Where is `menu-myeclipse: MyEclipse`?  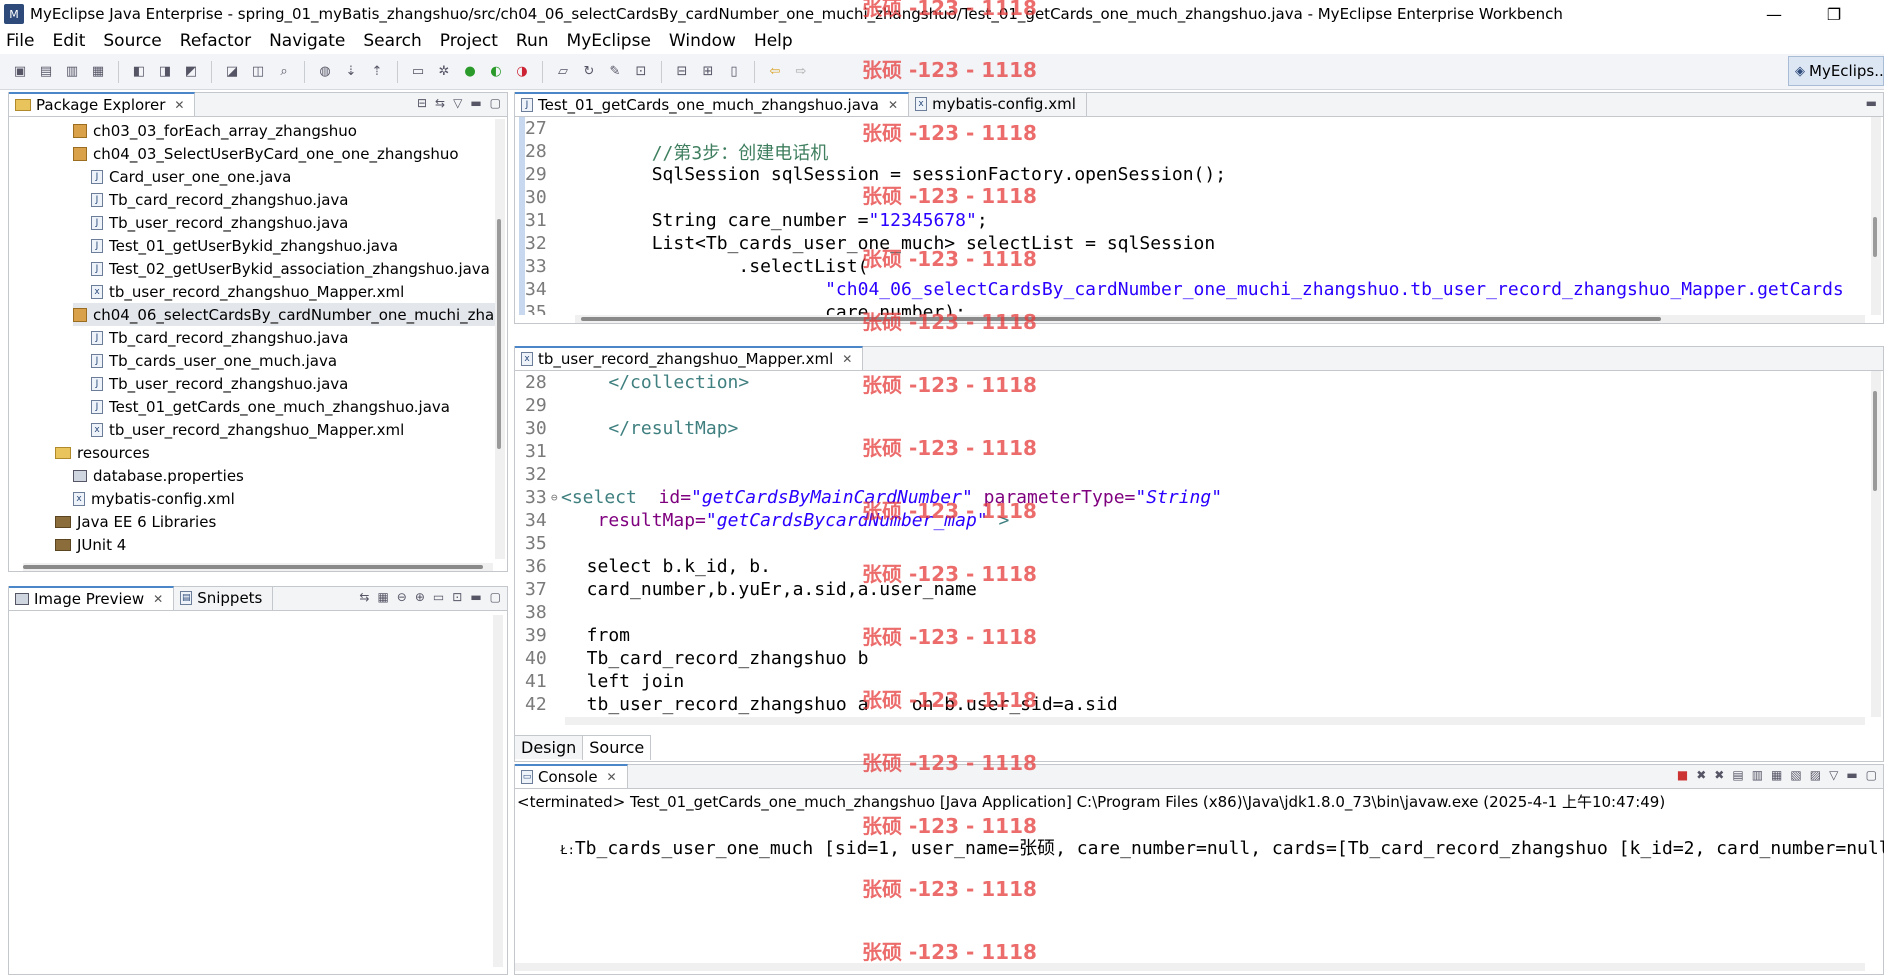 menu-myeclipse: MyEclipse is located at coordinates (609, 41).